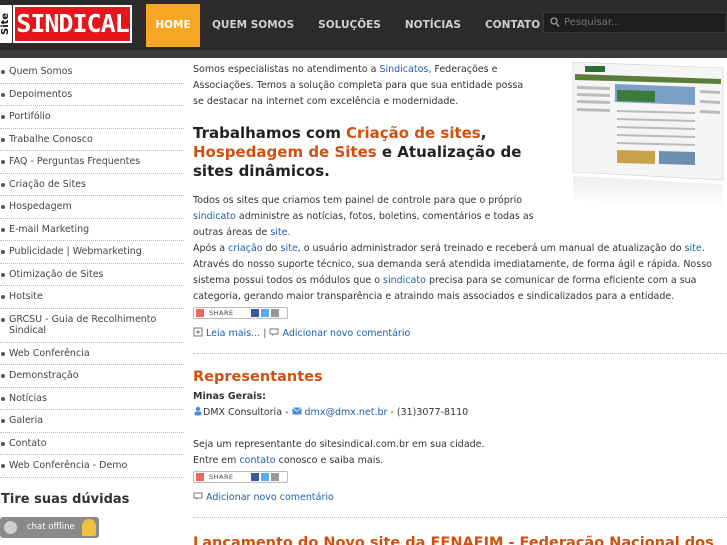  I want to click on rep-phone: - (31)3077-8110, so click(428, 412).